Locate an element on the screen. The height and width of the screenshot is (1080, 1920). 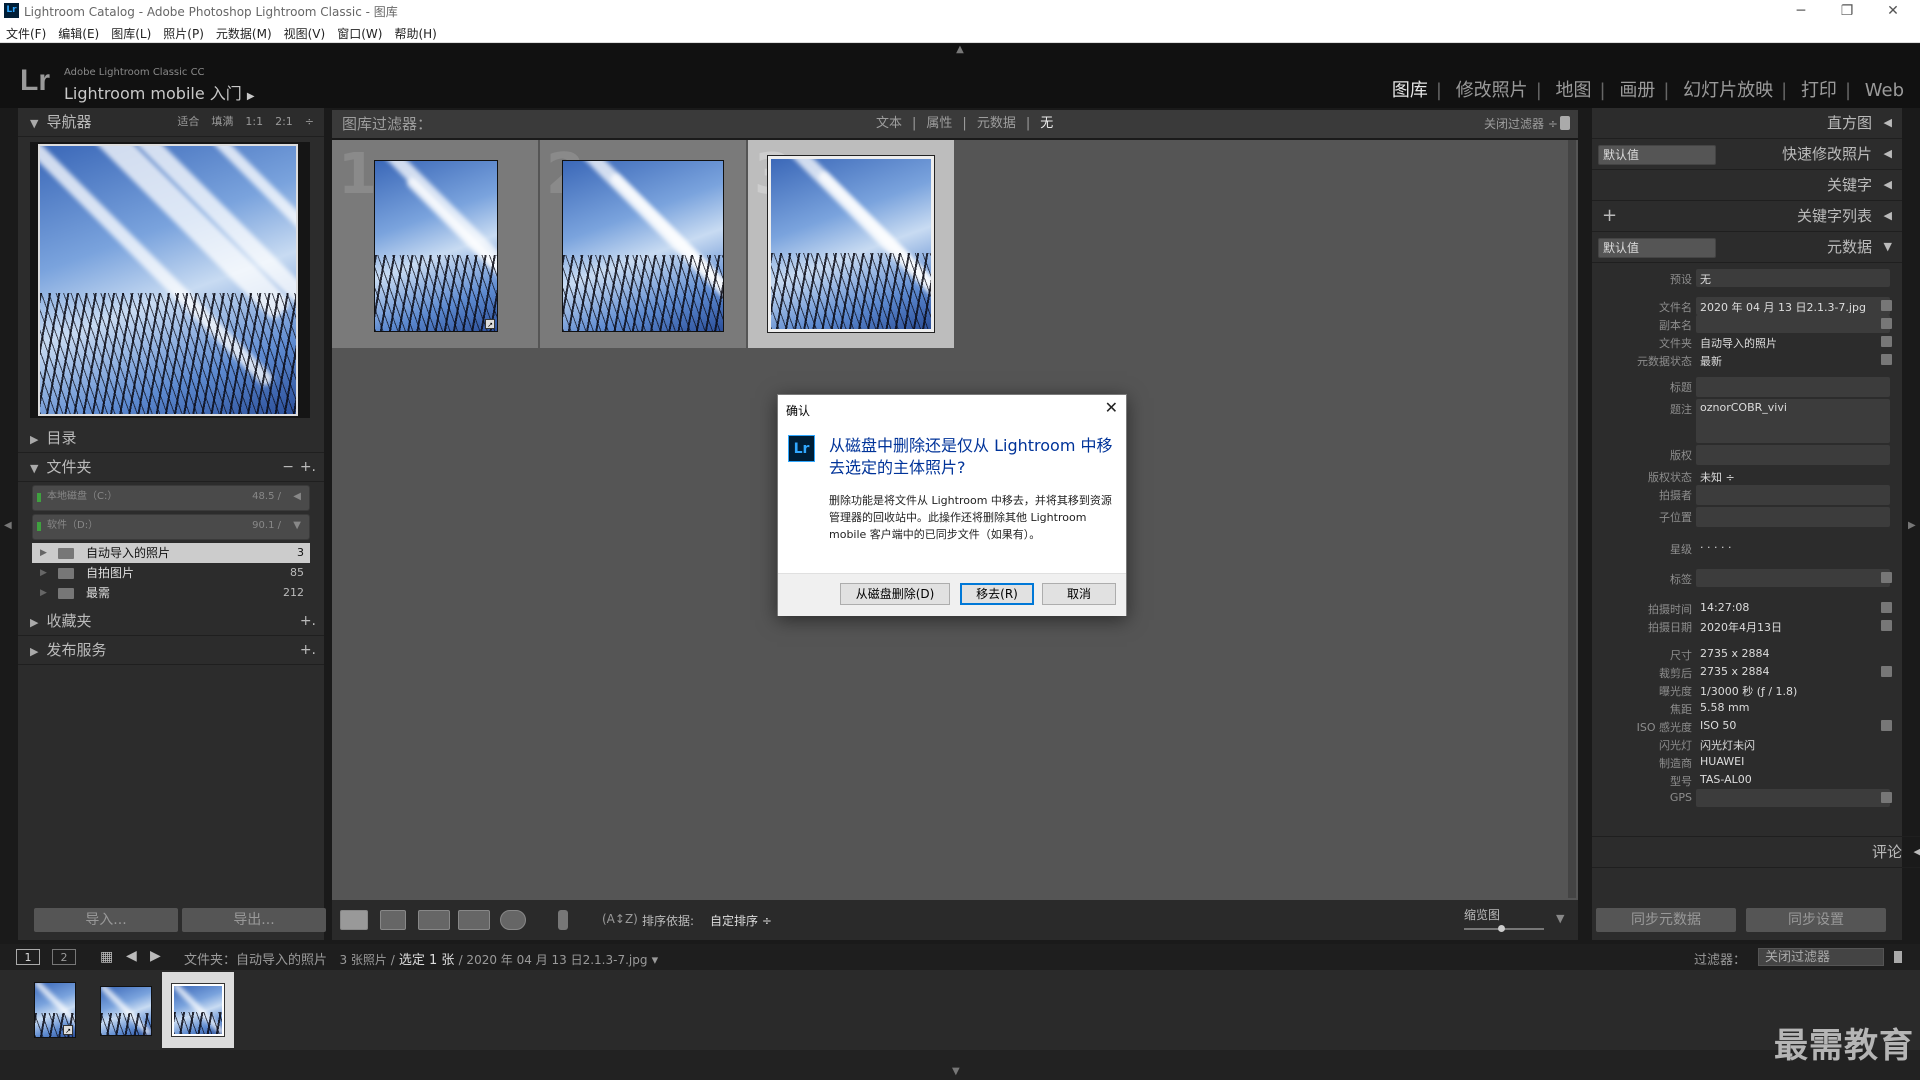
lock-icon is located at coordinates (1565, 123).